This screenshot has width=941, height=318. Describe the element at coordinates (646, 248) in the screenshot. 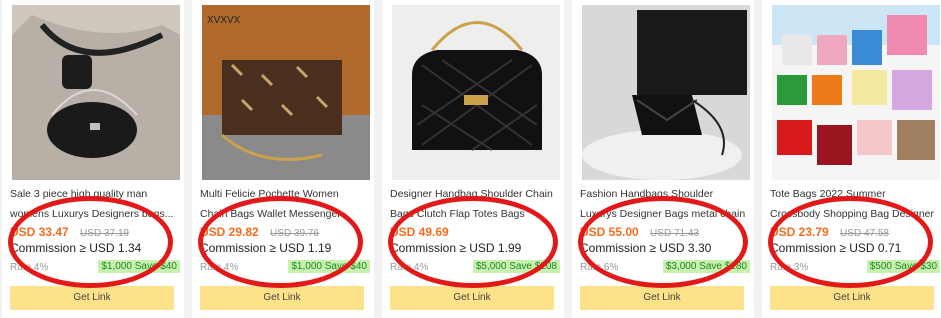

I see `commission-text: Commission ≥ USD 3.30` at that location.